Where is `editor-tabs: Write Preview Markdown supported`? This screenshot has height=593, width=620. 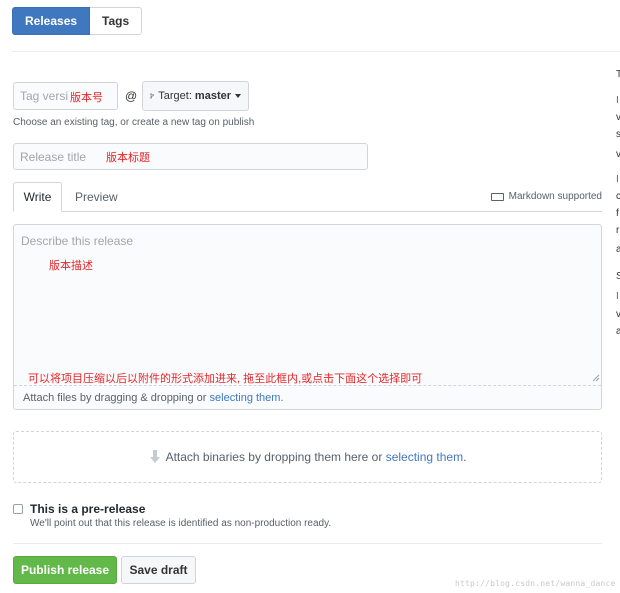
editor-tabs: Write Preview Markdown supported is located at coordinates (307, 197).